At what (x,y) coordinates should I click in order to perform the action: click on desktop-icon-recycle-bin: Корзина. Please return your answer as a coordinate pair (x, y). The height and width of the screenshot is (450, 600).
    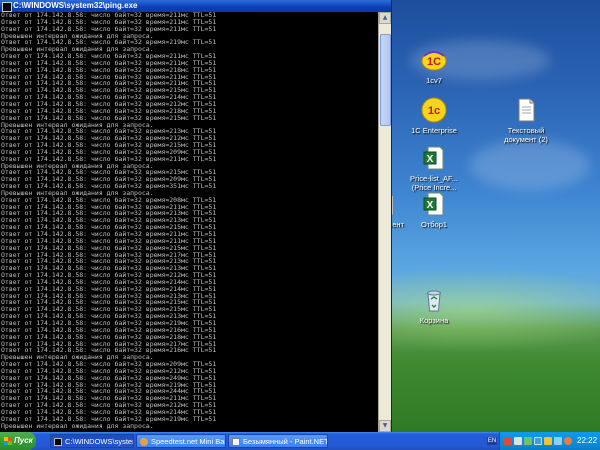
    Looking at the image, I should click on (434, 305).